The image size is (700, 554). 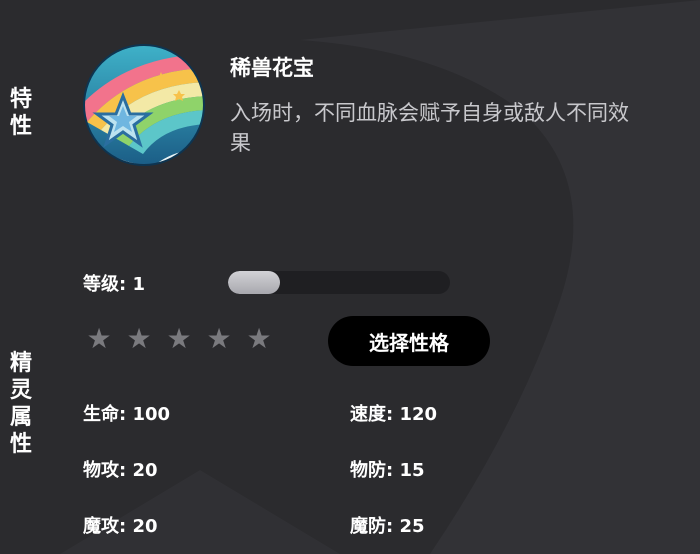 I want to click on trait-icon, so click(x=144, y=105).